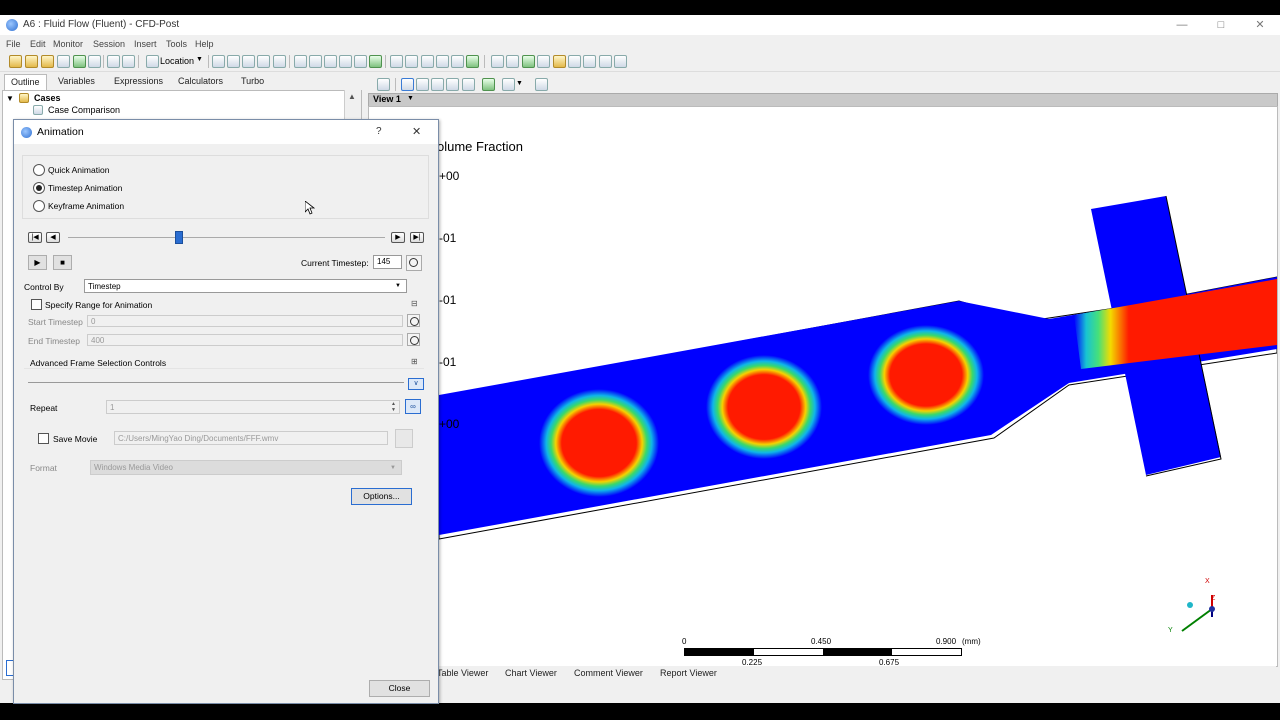 The height and width of the screenshot is (720, 1280). I want to click on movie-path-input: C:/Users/MingYao Ding/Documents/FFF.wmv, so click(251, 438).